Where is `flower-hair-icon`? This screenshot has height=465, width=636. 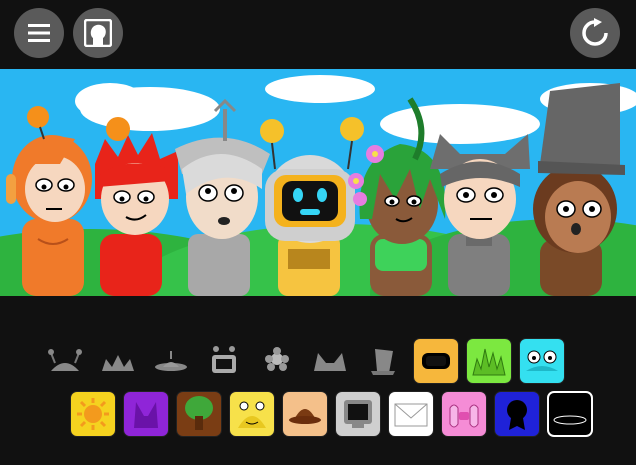 flower-hair-icon is located at coordinates (277, 359).